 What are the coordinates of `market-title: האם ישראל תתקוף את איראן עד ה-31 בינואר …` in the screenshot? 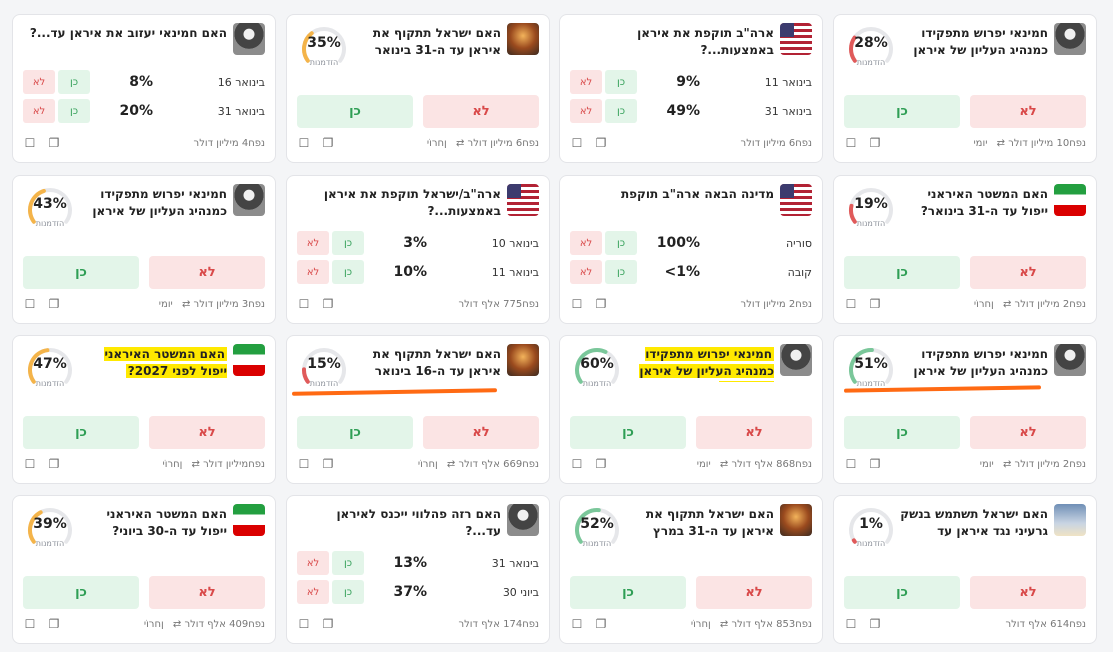 It's located at (426, 43).